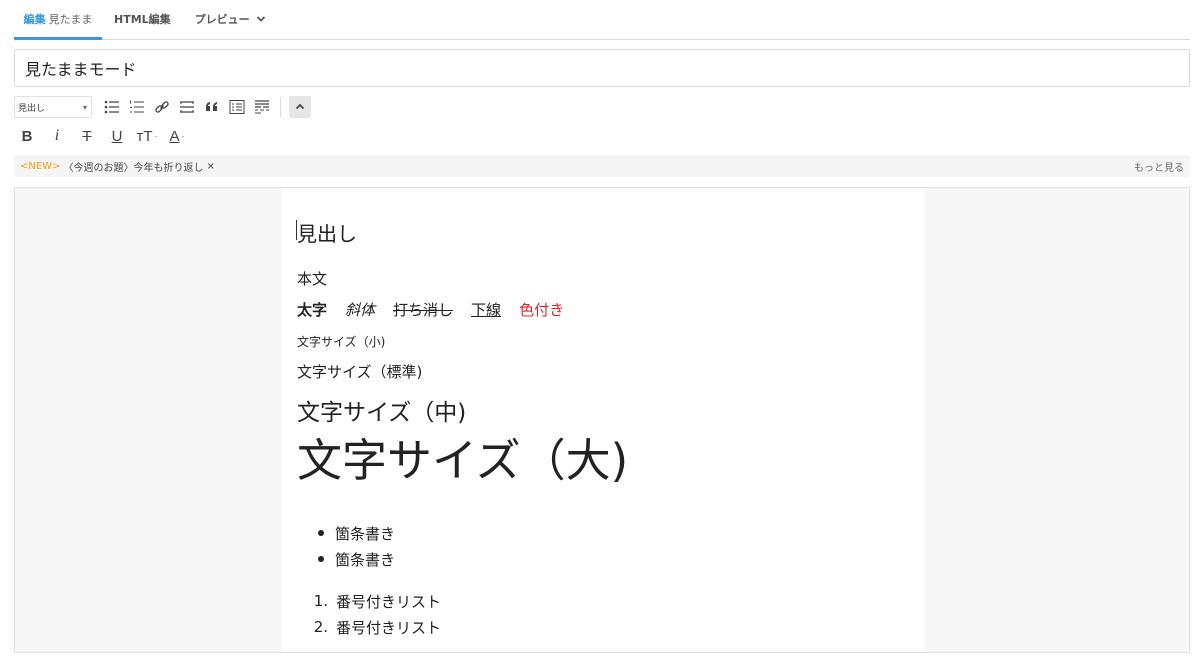  Describe the element at coordinates (280, 107) in the screenshot. I see `toolbar-separator` at that location.